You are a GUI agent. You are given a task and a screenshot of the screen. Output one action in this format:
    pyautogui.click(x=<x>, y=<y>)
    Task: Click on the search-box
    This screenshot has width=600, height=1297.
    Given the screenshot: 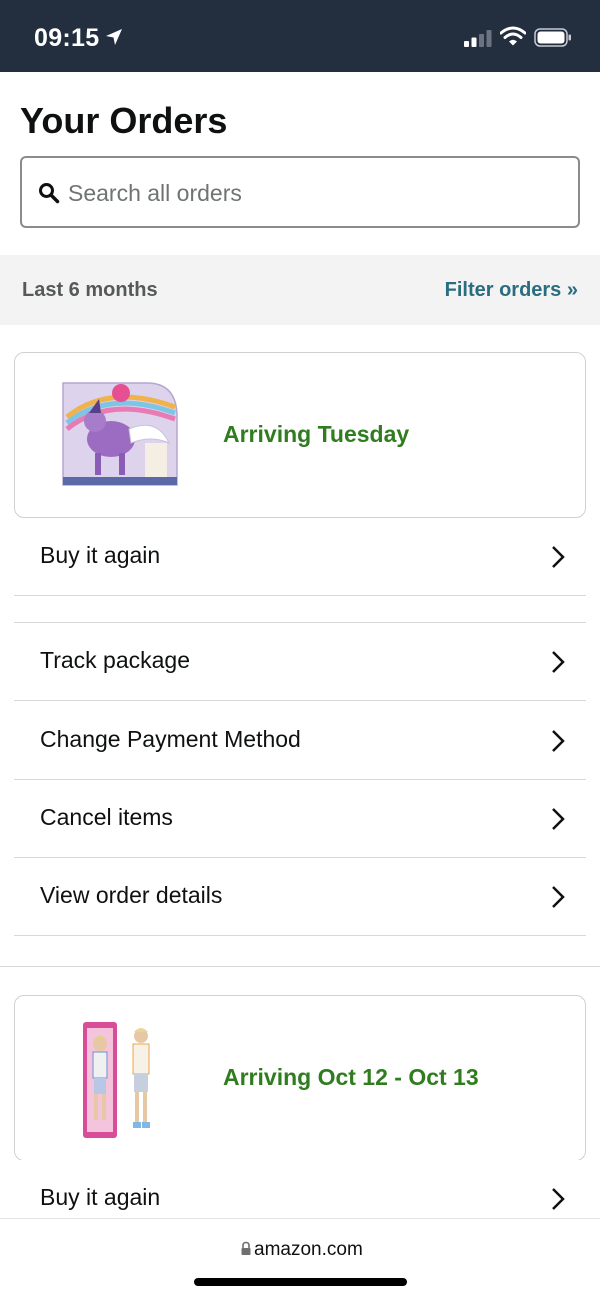 What is the action you would take?
    pyautogui.click(x=300, y=192)
    